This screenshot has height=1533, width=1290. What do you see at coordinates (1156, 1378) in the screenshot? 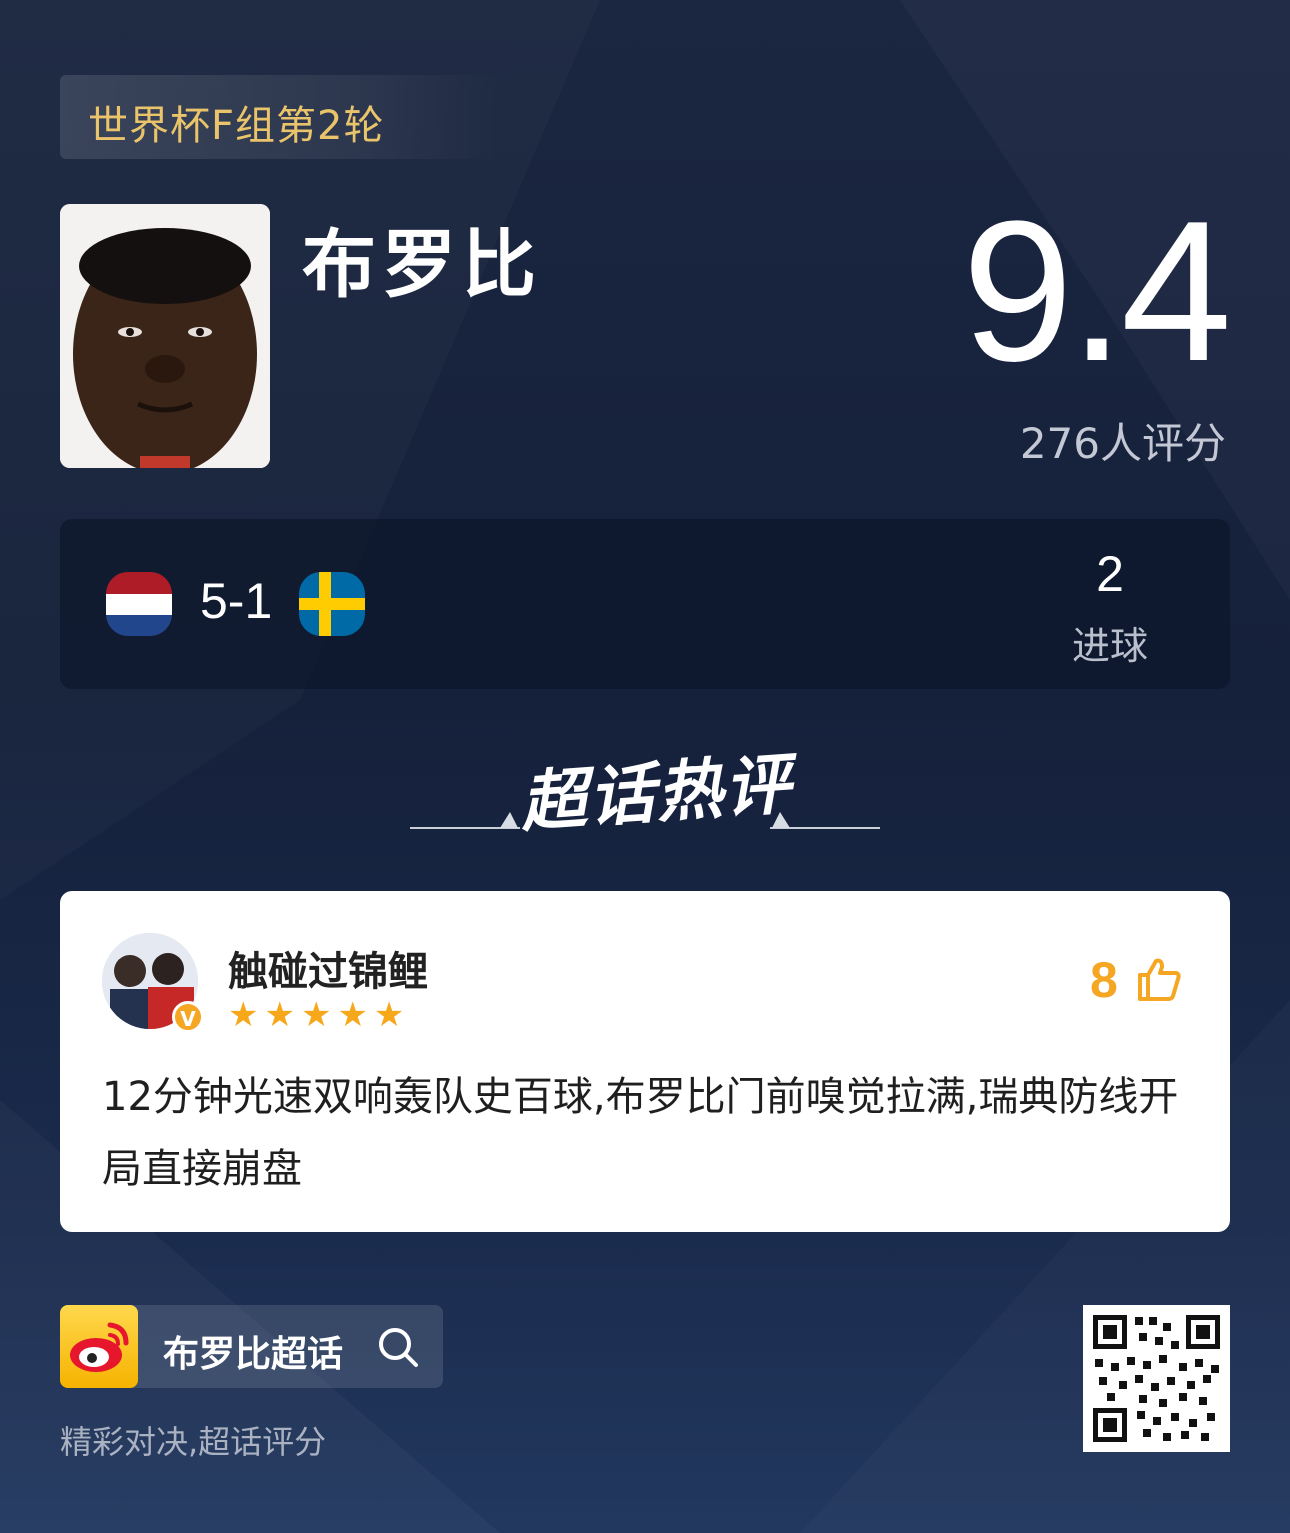
I see `qr-code` at bounding box center [1156, 1378].